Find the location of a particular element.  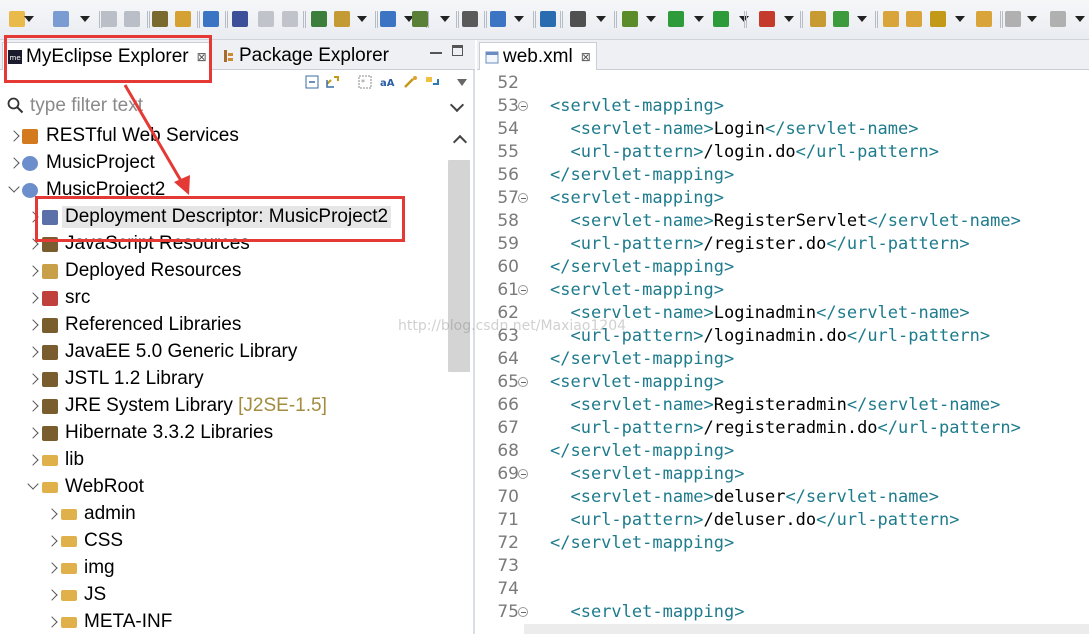

camera-icon is located at coordinates (578, 19).